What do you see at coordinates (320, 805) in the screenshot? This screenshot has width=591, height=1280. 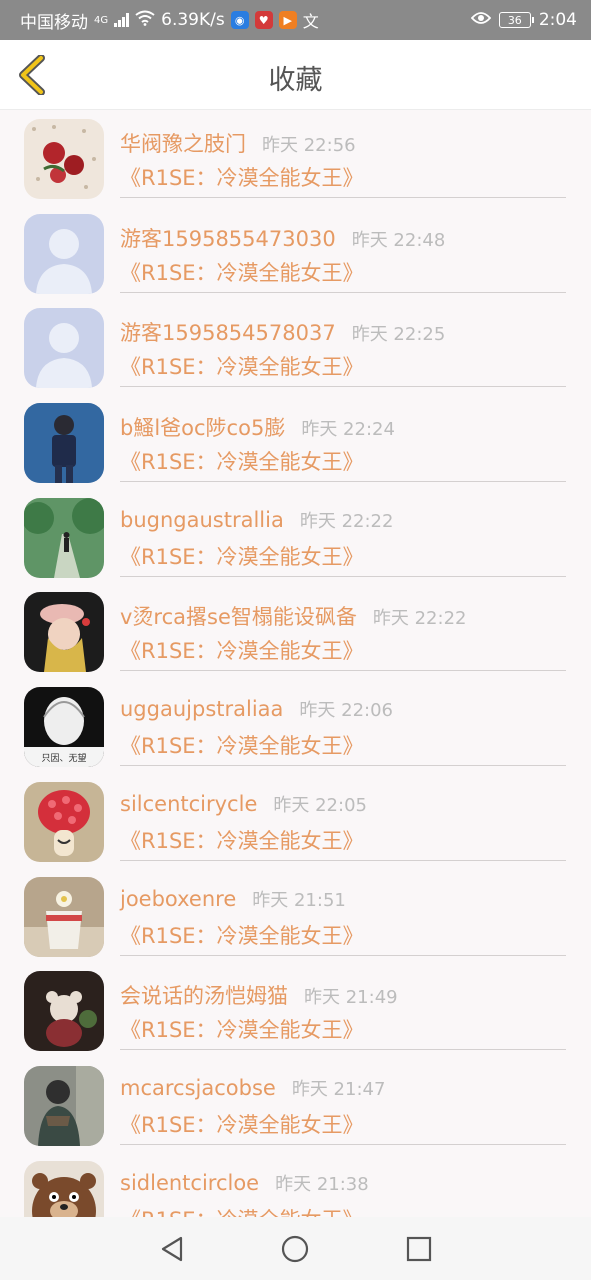 I see `timestamp: 昨天 22:05` at bounding box center [320, 805].